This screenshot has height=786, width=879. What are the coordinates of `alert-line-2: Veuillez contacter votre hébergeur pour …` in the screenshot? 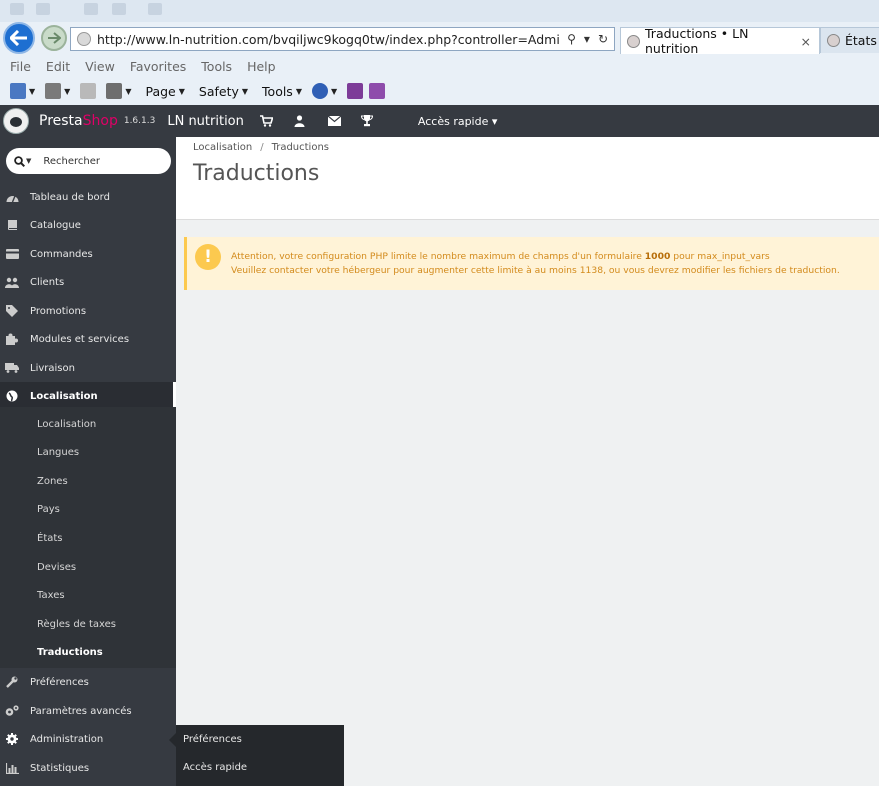 It's located at (535, 270).